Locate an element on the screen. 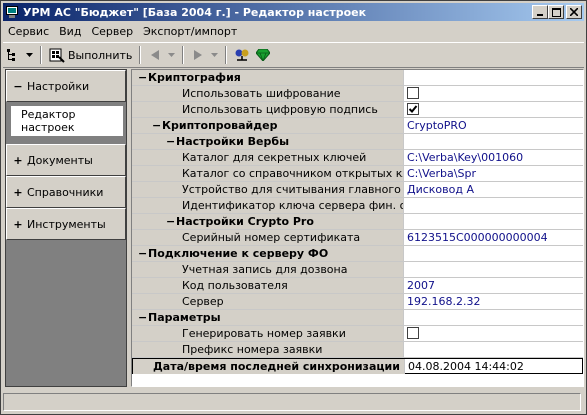  setting-value-cell: 6123515C000000000004 is located at coordinates (494, 237).